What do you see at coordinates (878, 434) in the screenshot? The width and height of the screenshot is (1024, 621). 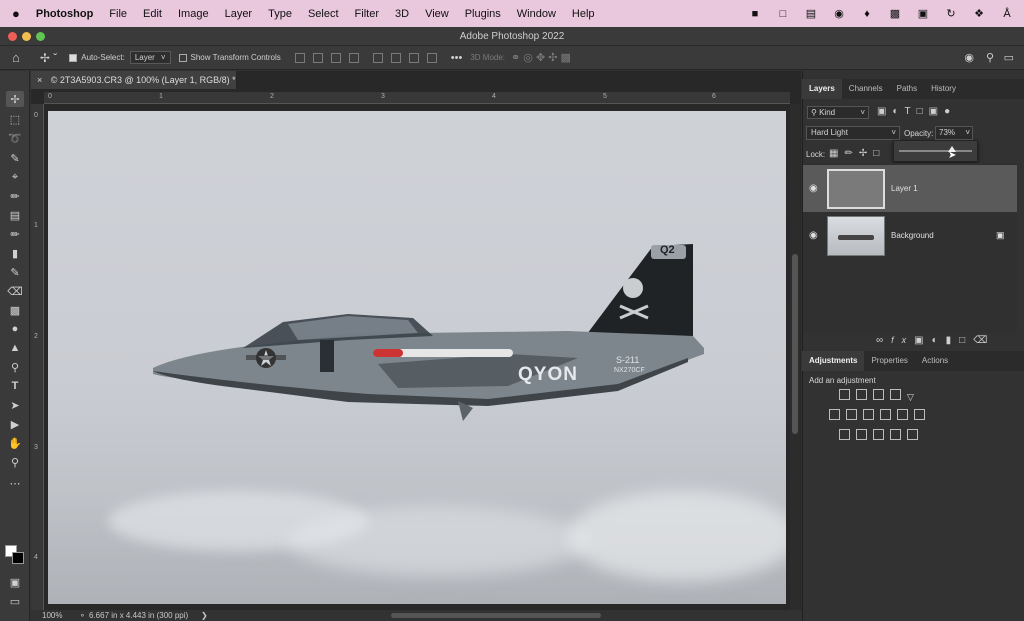 I see `threshold-icon` at bounding box center [878, 434].